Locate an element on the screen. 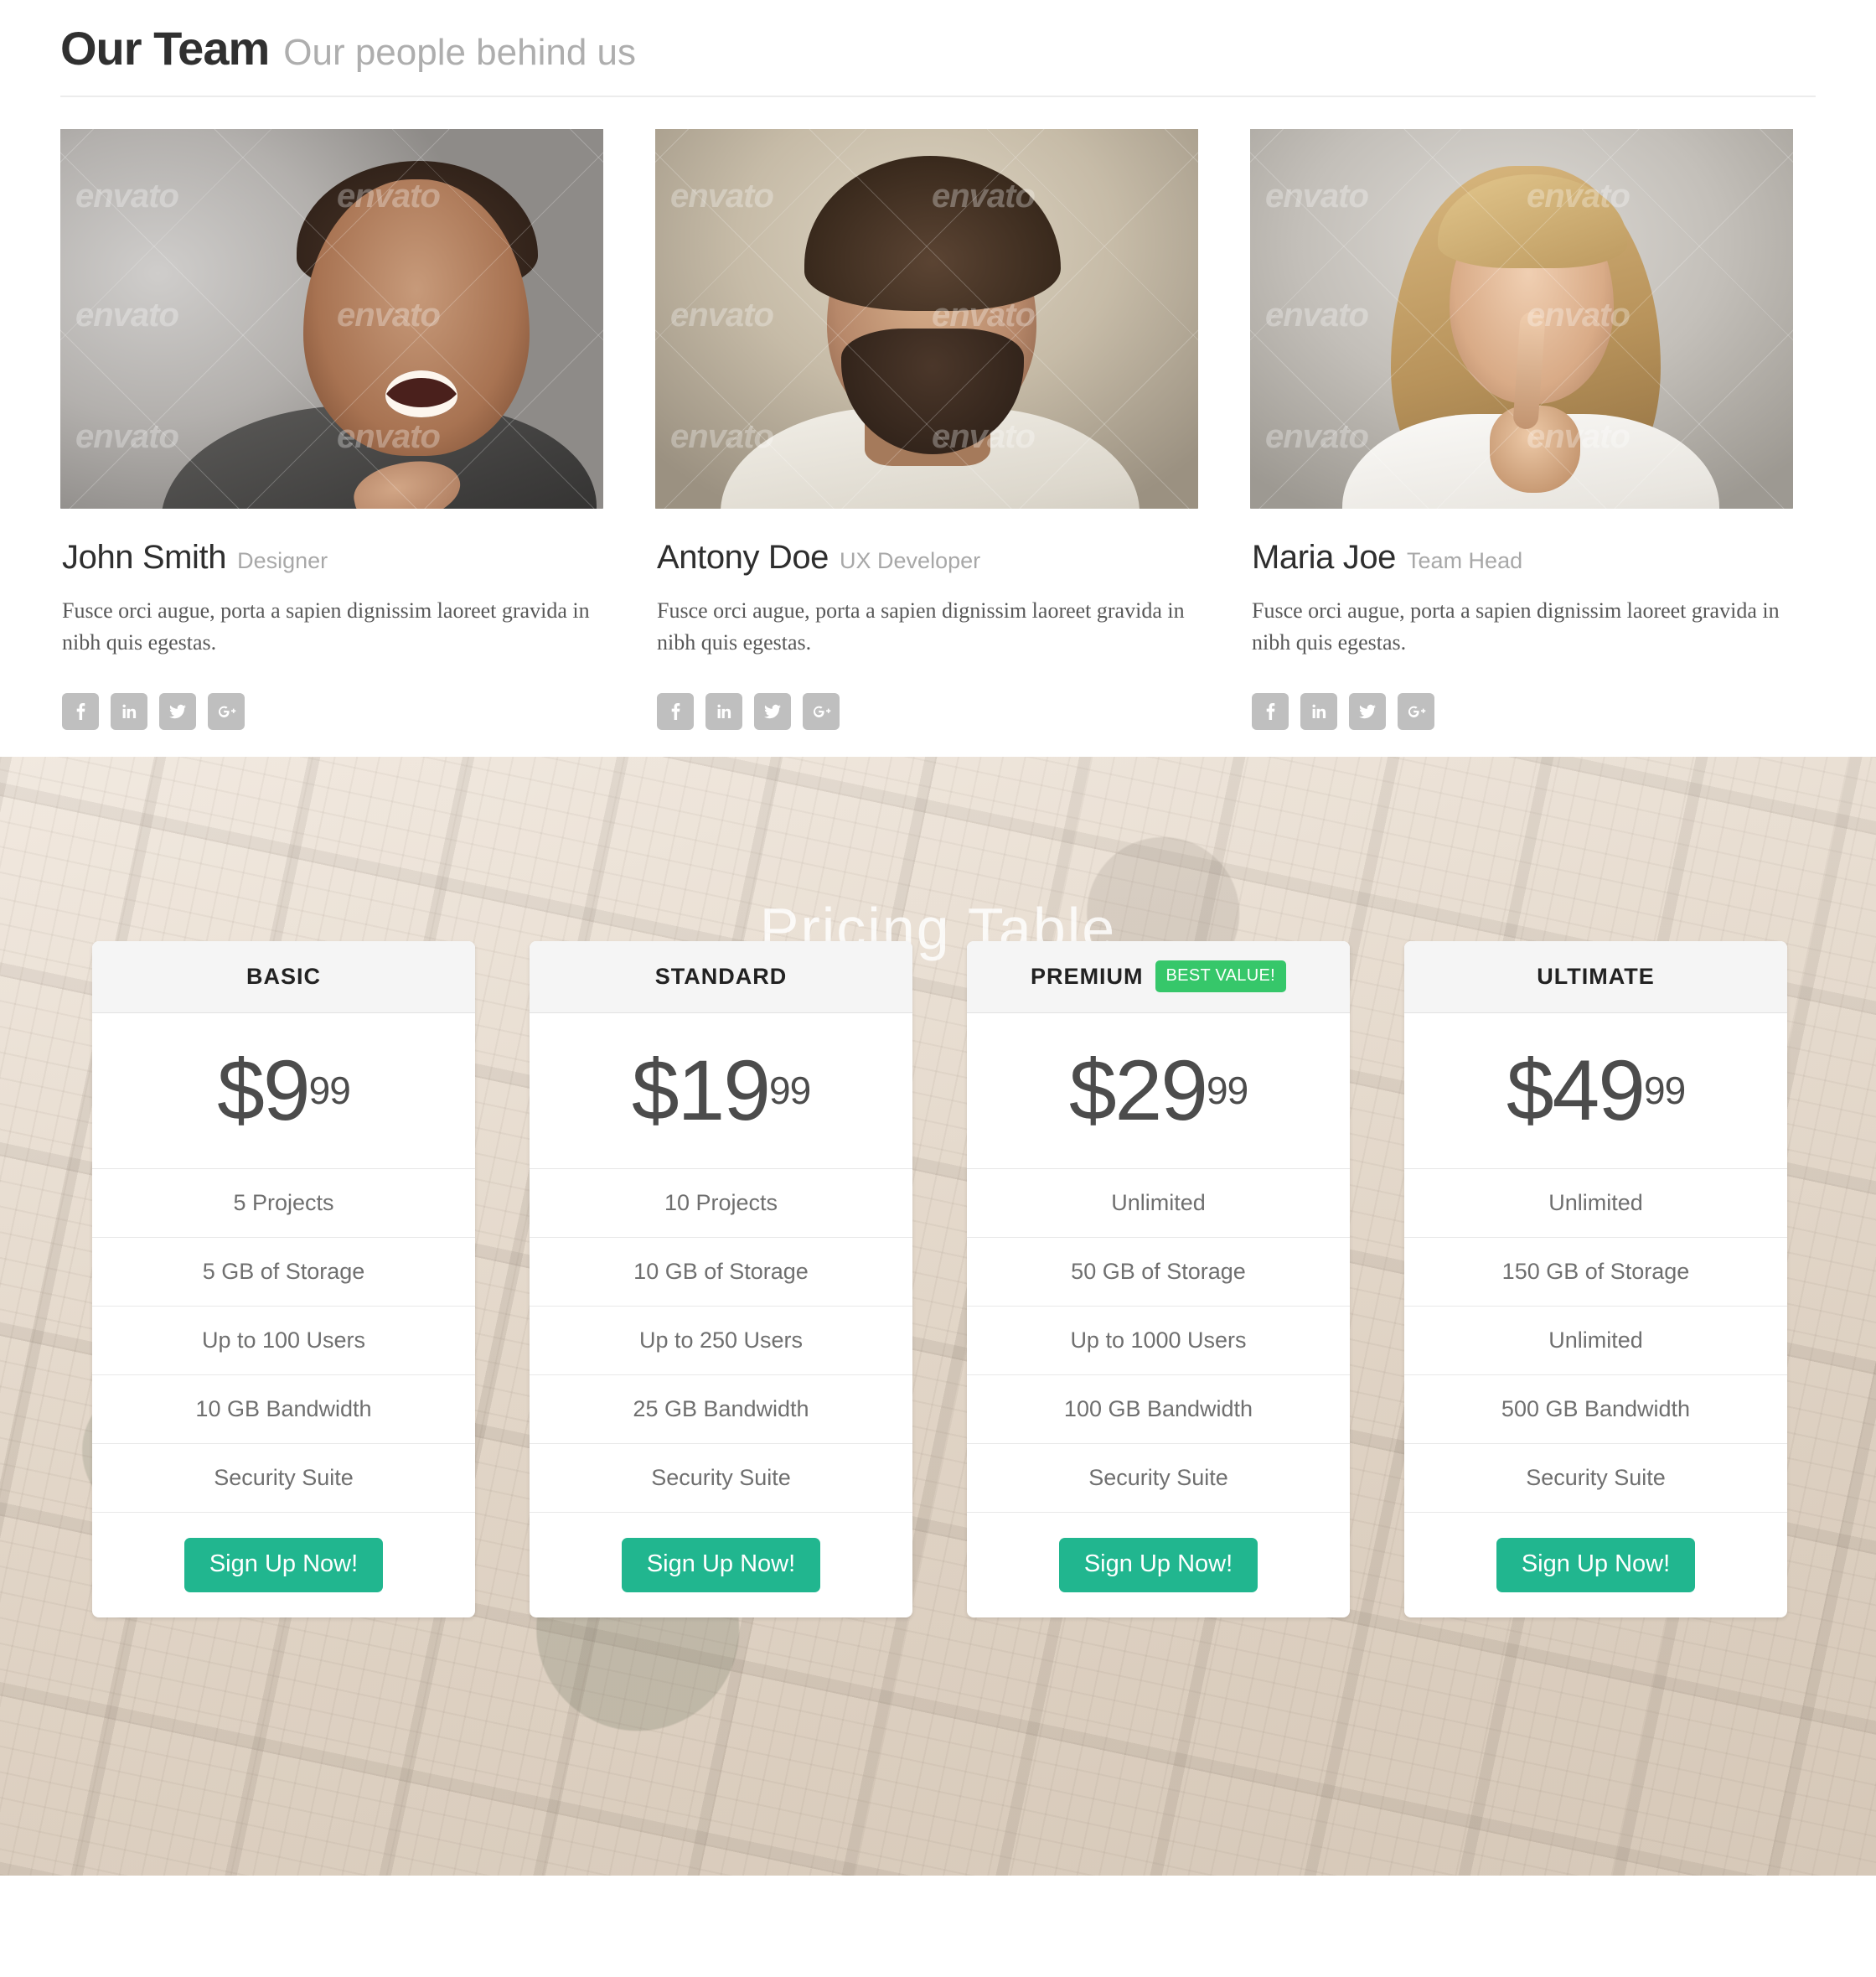  plan-feature: 10 GB Bandwidth is located at coordinates (284, 1409).